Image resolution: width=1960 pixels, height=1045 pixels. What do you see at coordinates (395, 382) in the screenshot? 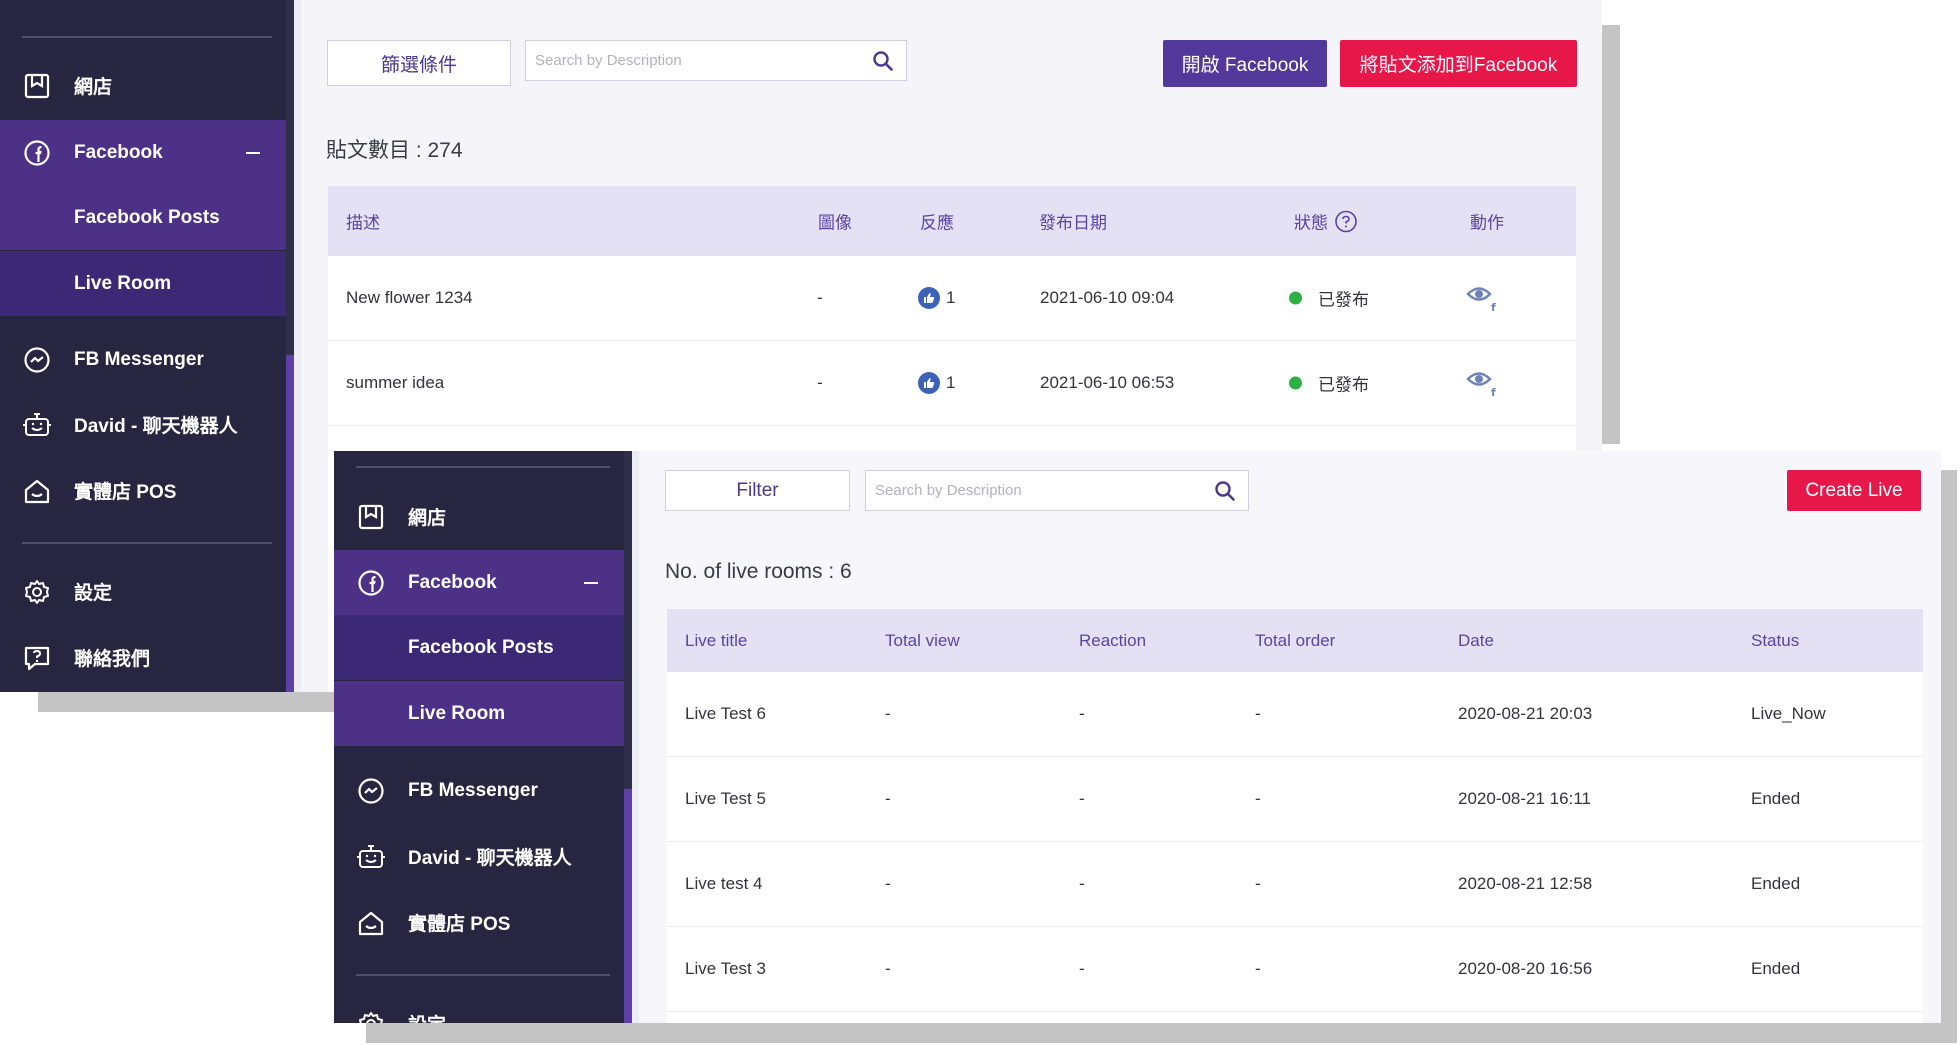
I see `cell-description: summer idea` at bounding box center [395, 382].